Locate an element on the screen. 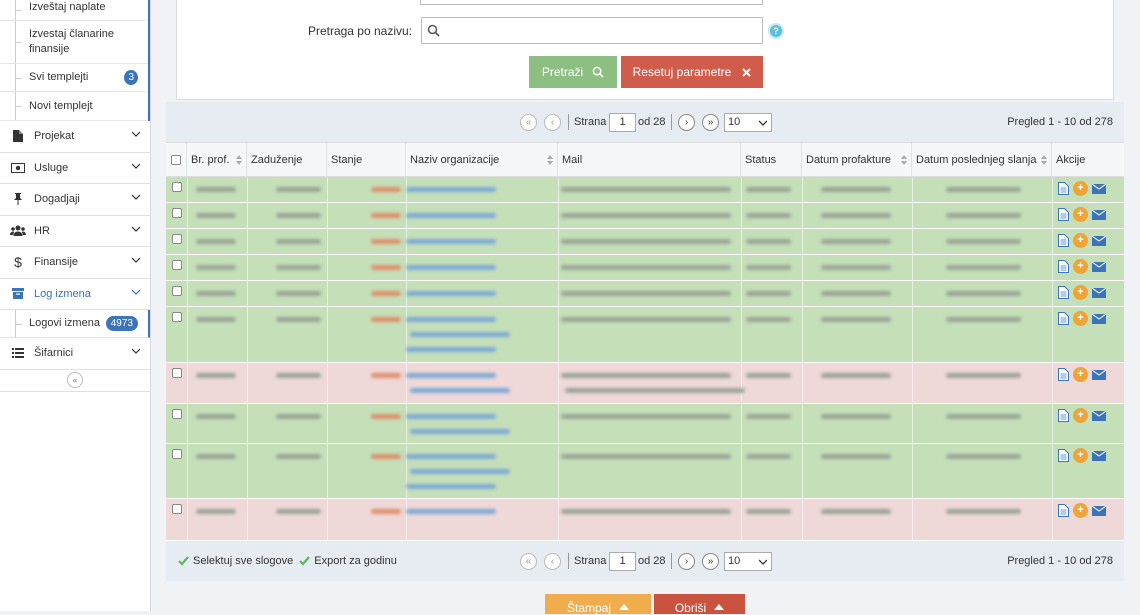 The image size is (1140, 615). sidebar-item-usluge: Usluge is located at coordinates (75, 168).